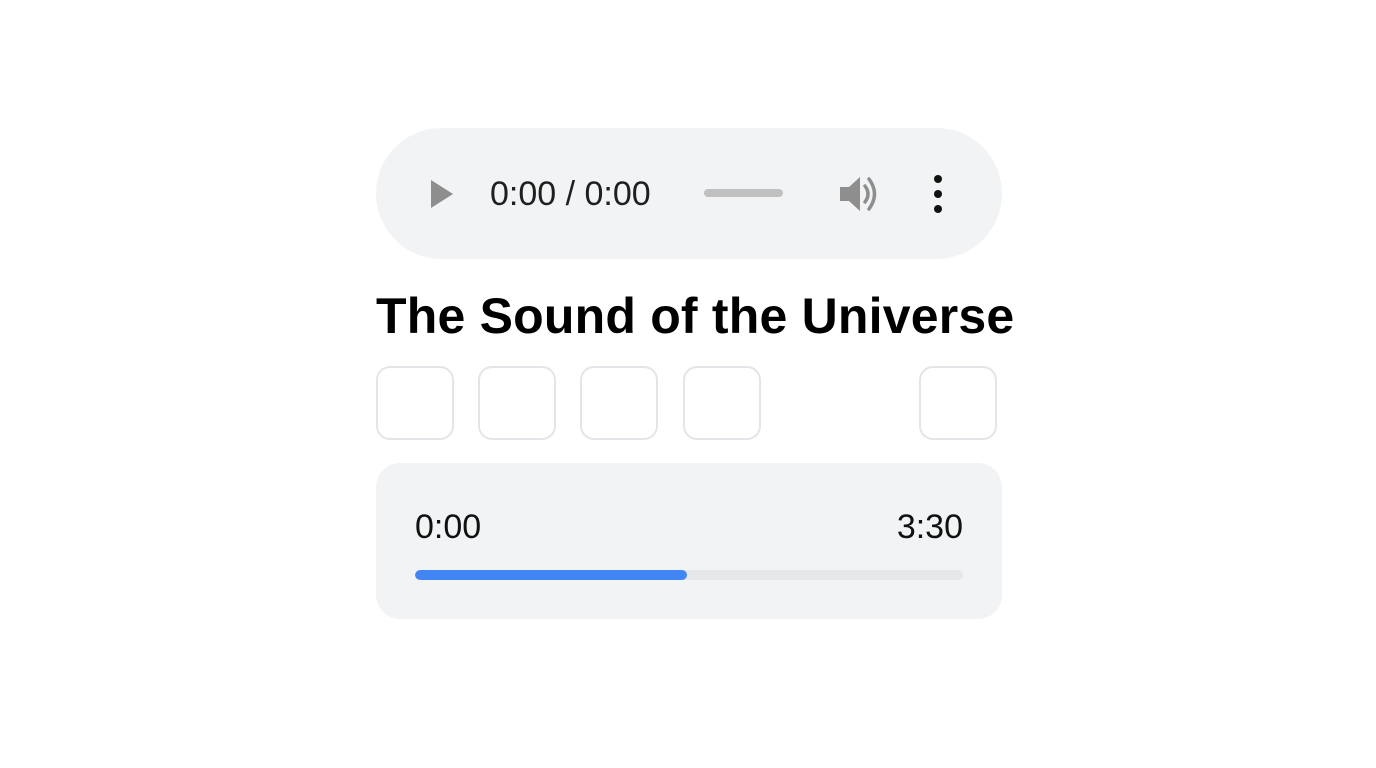 The width and height of the screenshot is (1376, 768). What do you see at coordinates (689, 575) in the screenshot?
I see `progress-bar` at bounding box center [689, 575].